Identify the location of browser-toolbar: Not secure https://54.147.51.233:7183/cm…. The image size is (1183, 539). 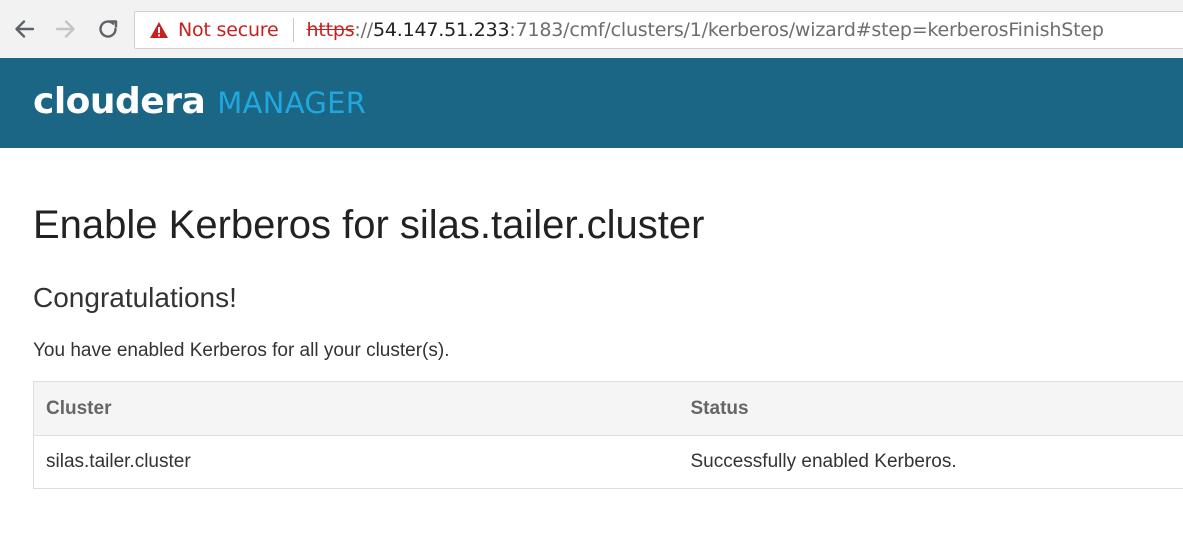
(591, 29).